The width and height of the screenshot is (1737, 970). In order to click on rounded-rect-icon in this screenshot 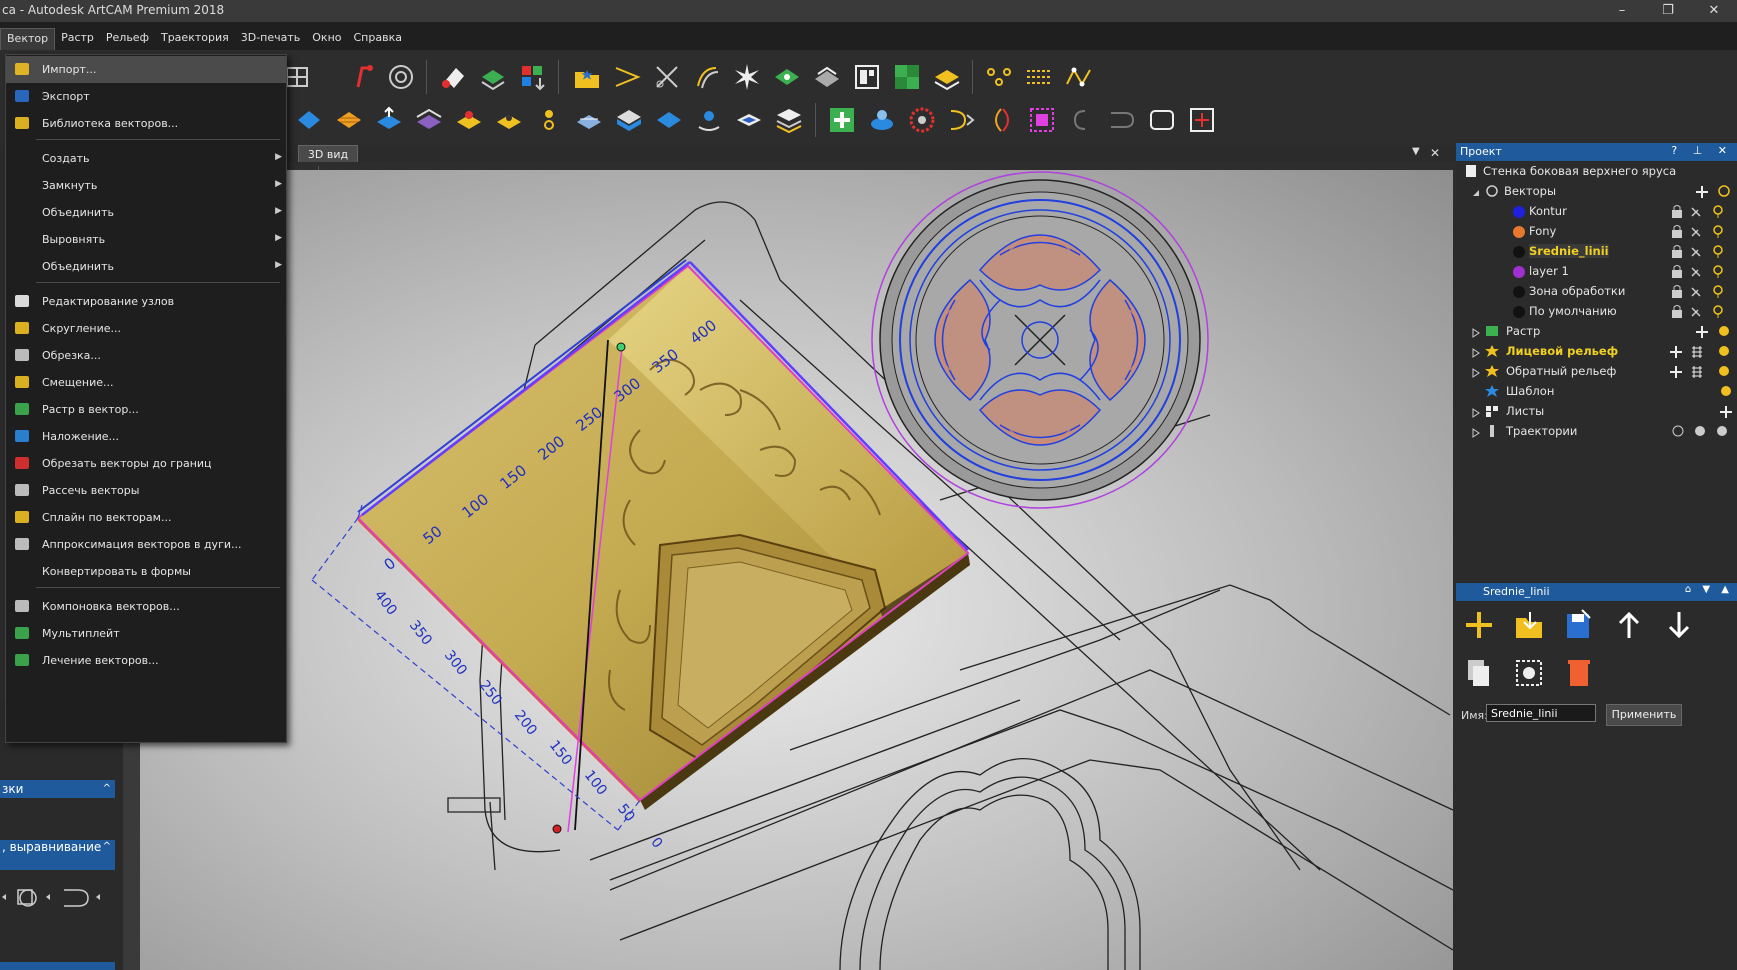, I will do `click(1162, 120)`.